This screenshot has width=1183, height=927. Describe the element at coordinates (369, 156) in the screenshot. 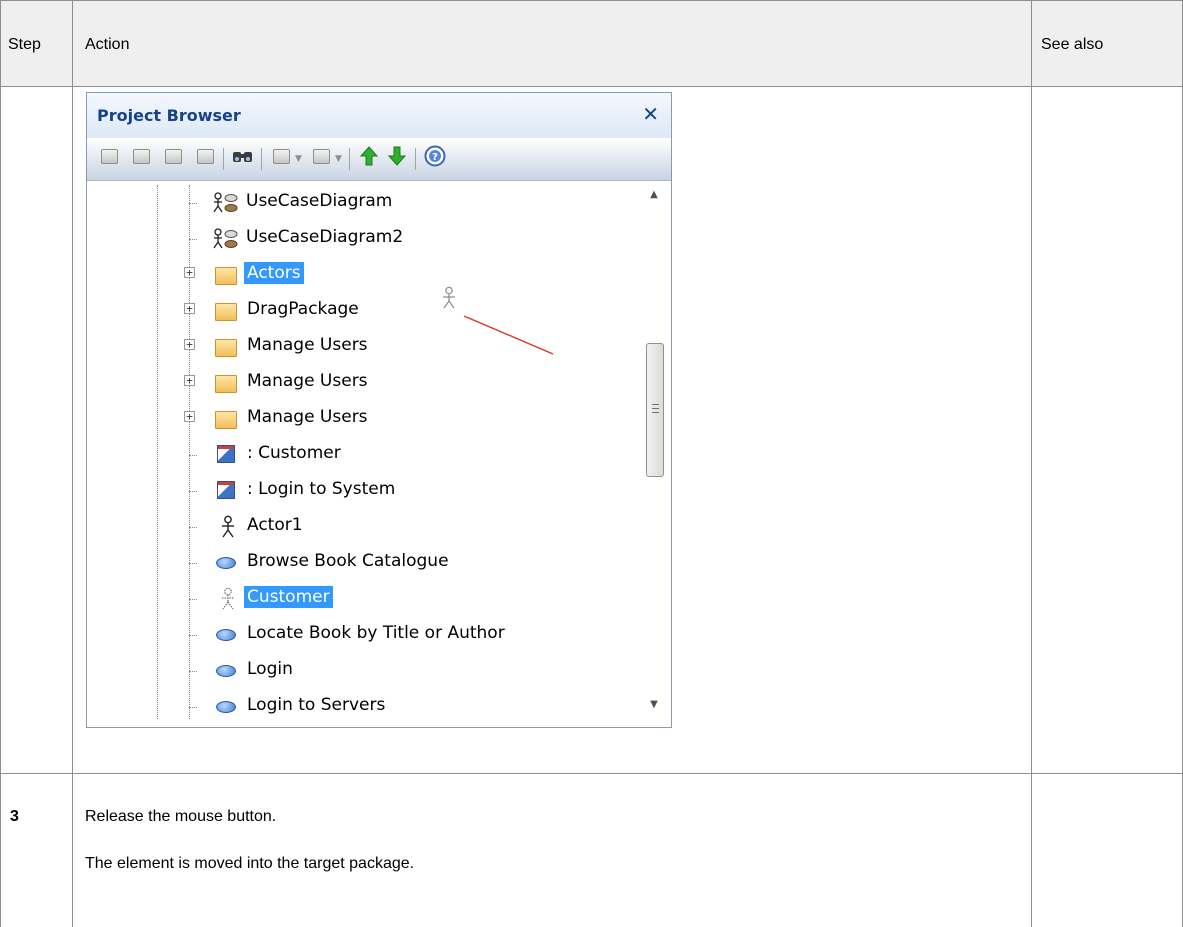

I see `move-up-icon` at that location.